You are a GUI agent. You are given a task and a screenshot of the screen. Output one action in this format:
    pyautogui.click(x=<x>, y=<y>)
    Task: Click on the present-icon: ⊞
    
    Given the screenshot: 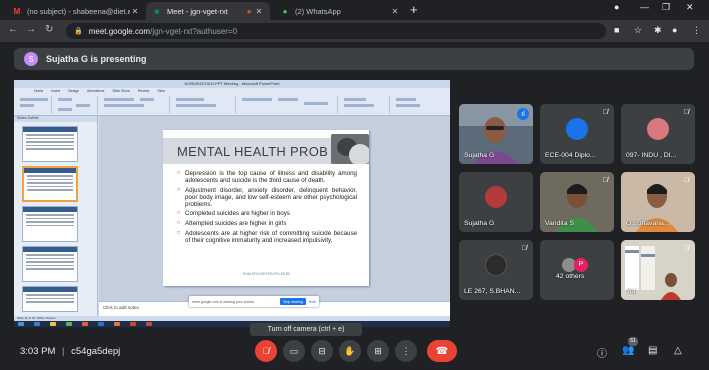 What is the action you would take?
    pyautogui.click(x=378, y=350)
    